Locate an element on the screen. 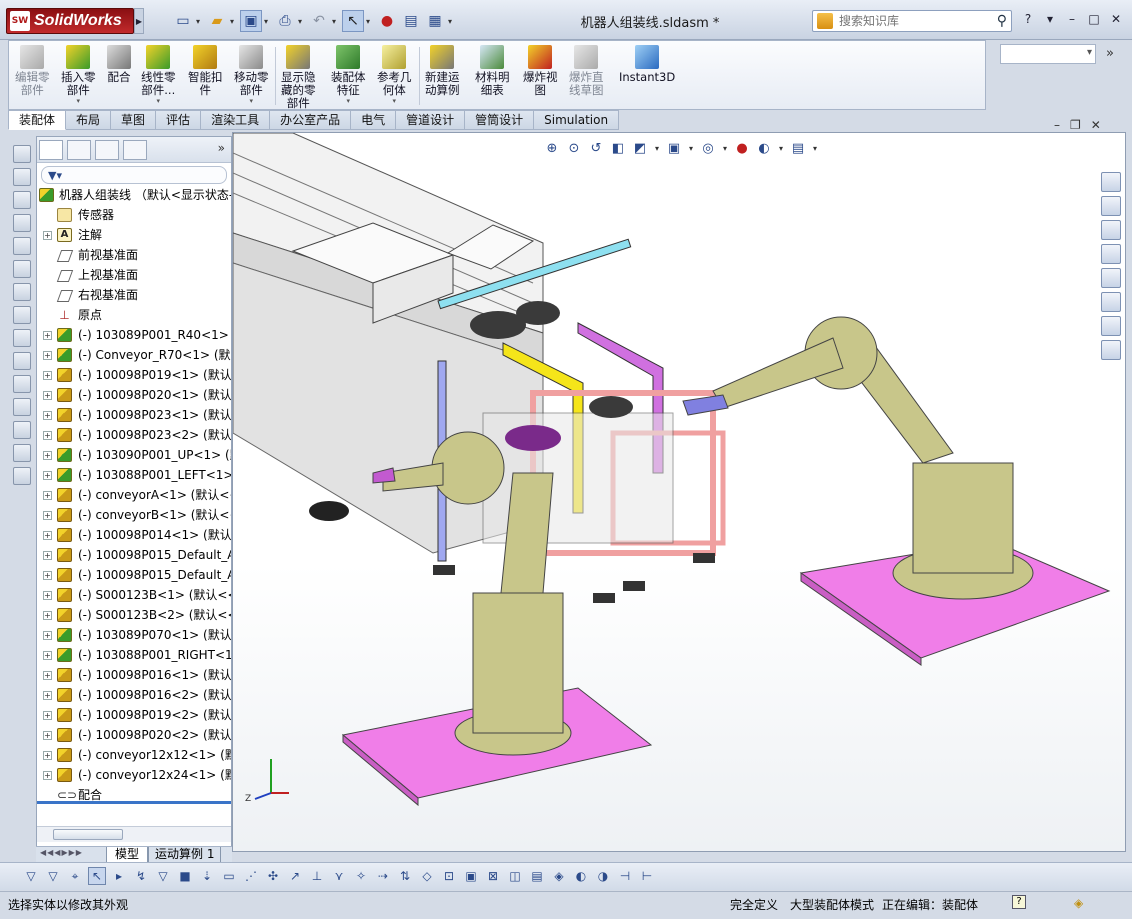 The width and height of the screenshot is (1132, 919). section-view-icon is located at coordinates (22, 453).